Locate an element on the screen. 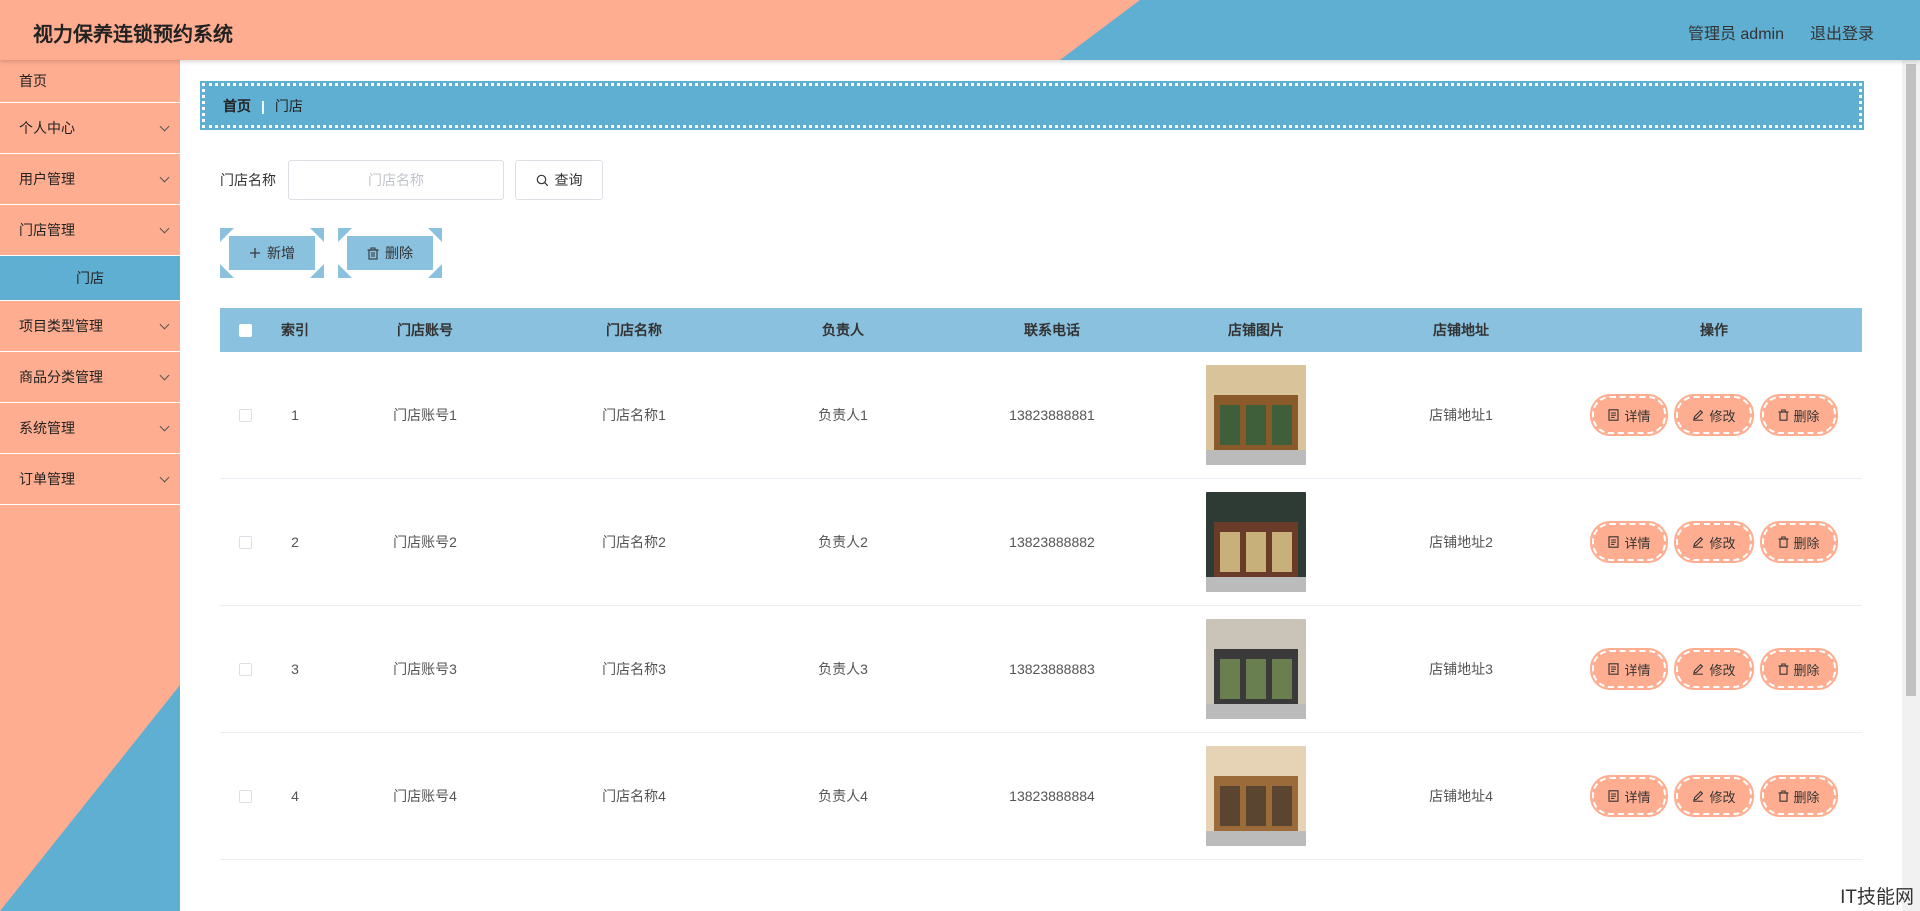 The image size is (1920, 911). breadcrumb-home: 首页 is located at coordinates (237, 106).